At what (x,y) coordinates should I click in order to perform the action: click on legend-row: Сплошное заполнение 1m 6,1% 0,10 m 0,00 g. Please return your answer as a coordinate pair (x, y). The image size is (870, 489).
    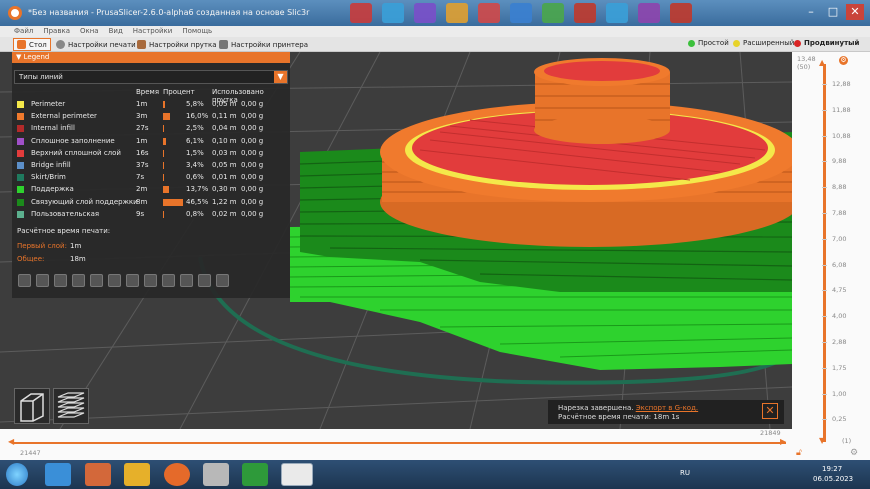
    Looking at the image, I should click on (151, 142).